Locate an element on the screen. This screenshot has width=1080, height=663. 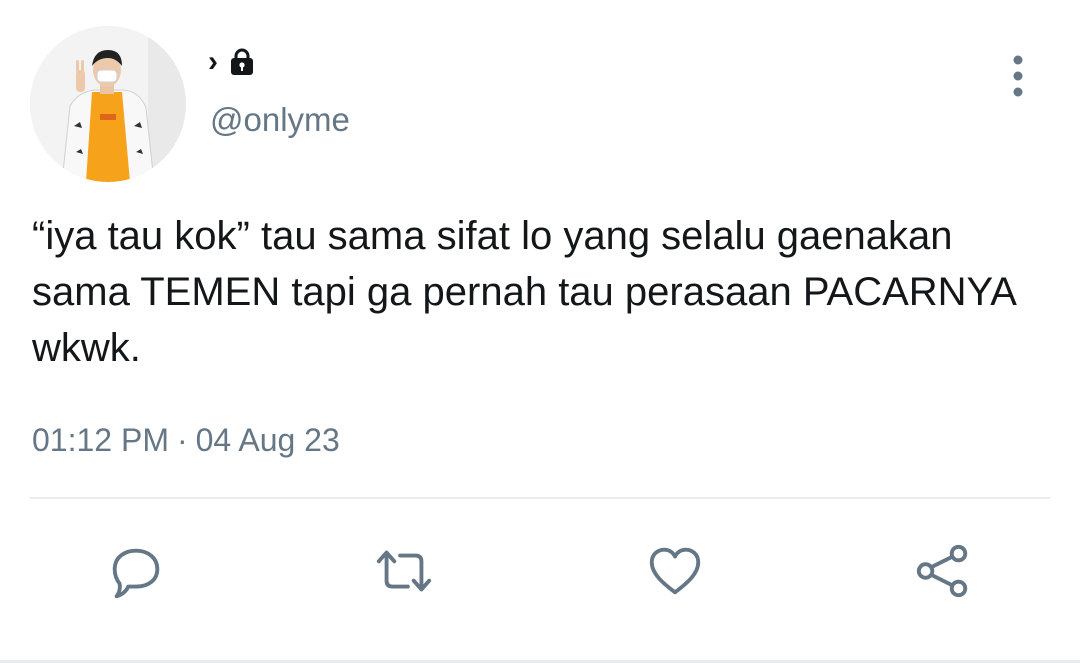
display-name: › is located at coordinates (213, 62).